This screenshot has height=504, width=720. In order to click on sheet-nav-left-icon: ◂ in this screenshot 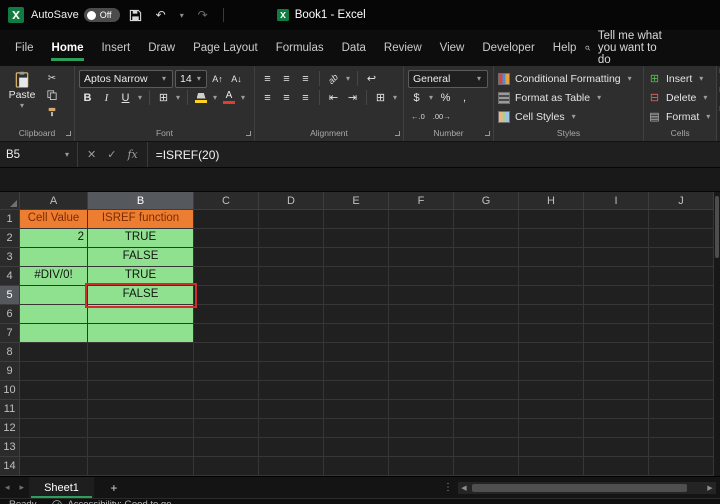, I will do `click(7, 487)`.